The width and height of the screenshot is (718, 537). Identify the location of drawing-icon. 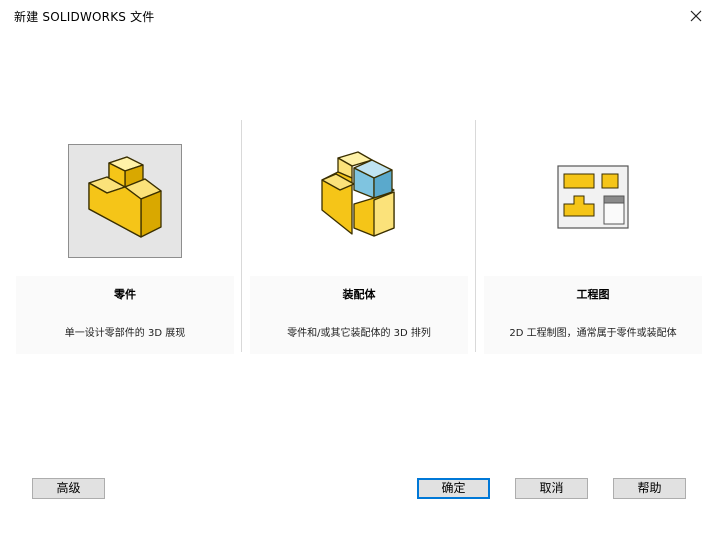
(593, 201).